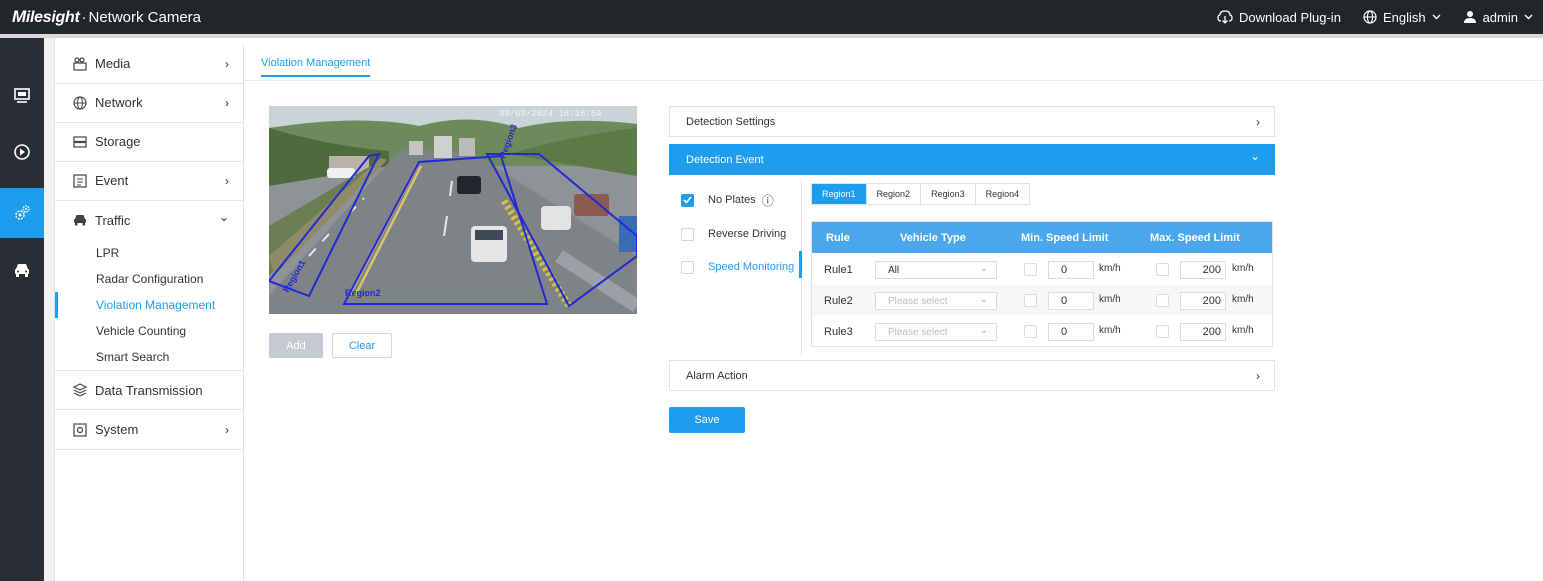  What do you see at coordinates (732, 200) in the screenshot?
I see `event-label: No Plates` at bounding box center [732, 200].